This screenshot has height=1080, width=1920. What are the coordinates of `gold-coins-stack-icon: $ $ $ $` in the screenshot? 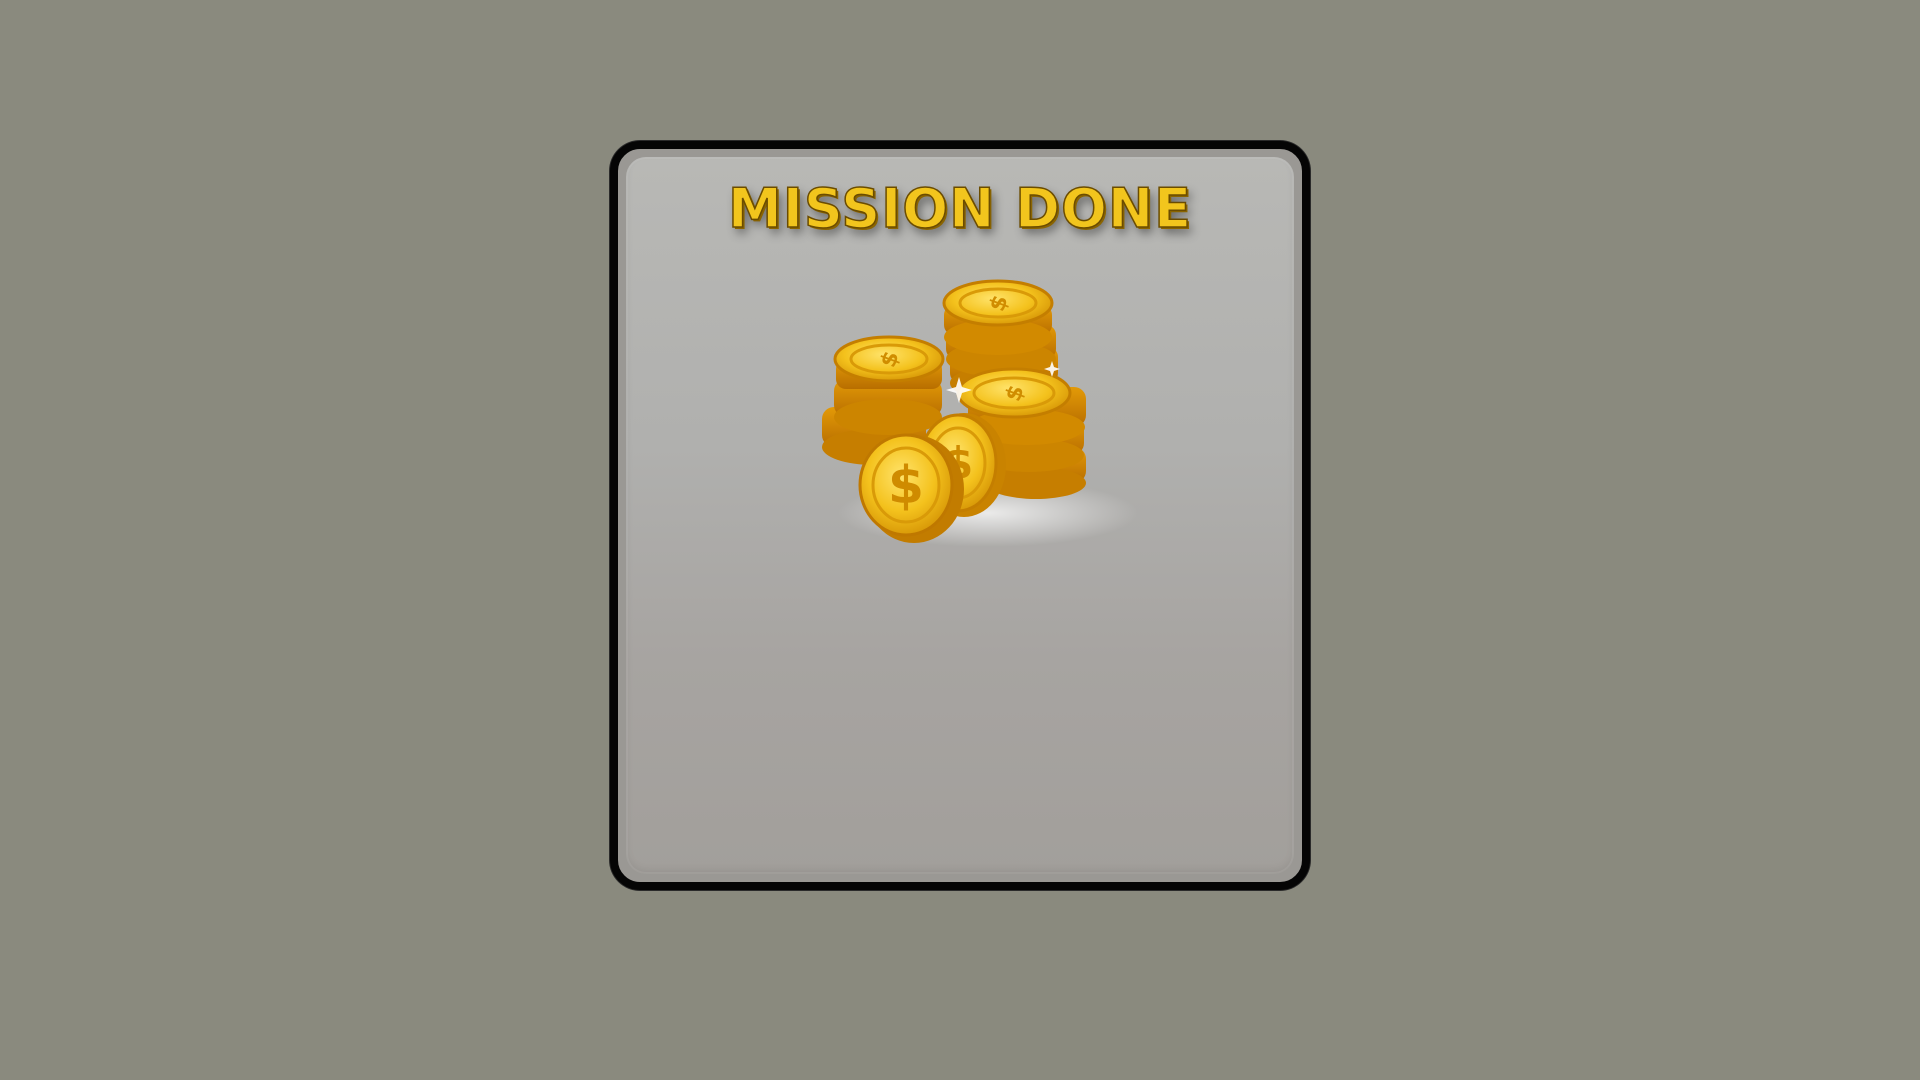 It's located at (980, 413).